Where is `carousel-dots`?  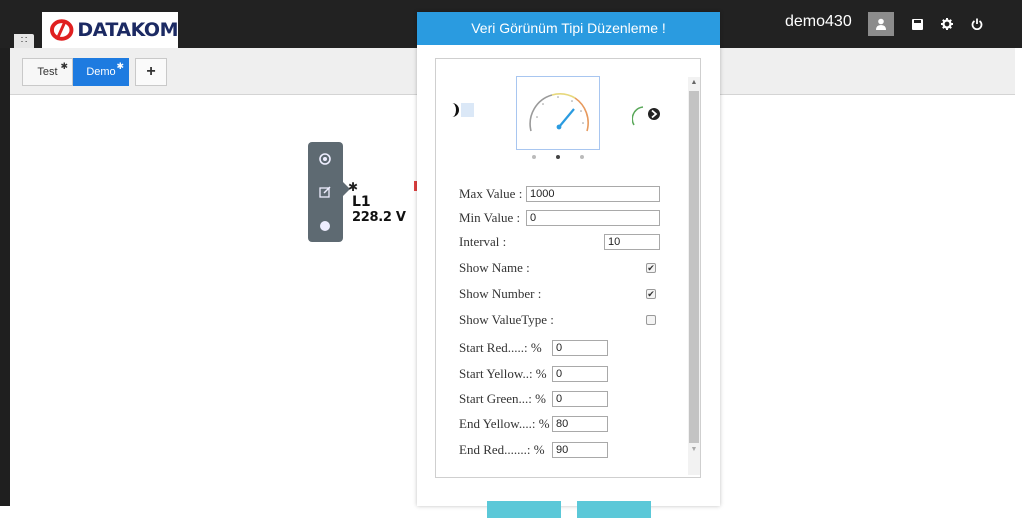 carousel-dots is located at coordinates (560, 158).